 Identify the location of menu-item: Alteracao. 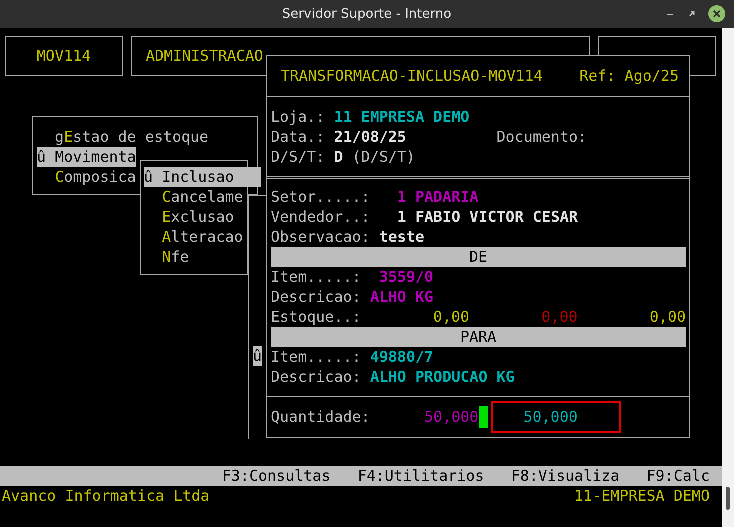
(203, 237).